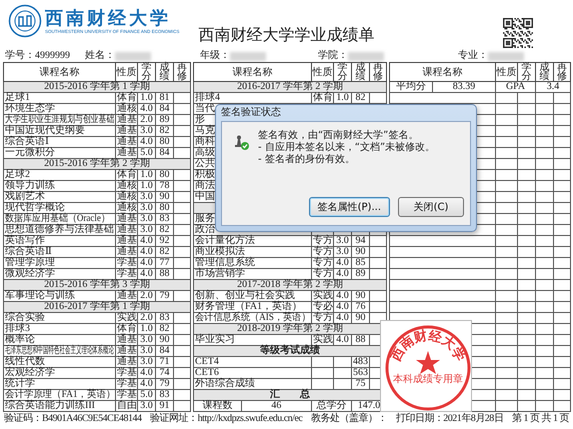 The height and width of the screenshot is (429, 573). Describe the element at coordinates (207, 373) in the screenshot. I see `course-name: CET6` at that location.